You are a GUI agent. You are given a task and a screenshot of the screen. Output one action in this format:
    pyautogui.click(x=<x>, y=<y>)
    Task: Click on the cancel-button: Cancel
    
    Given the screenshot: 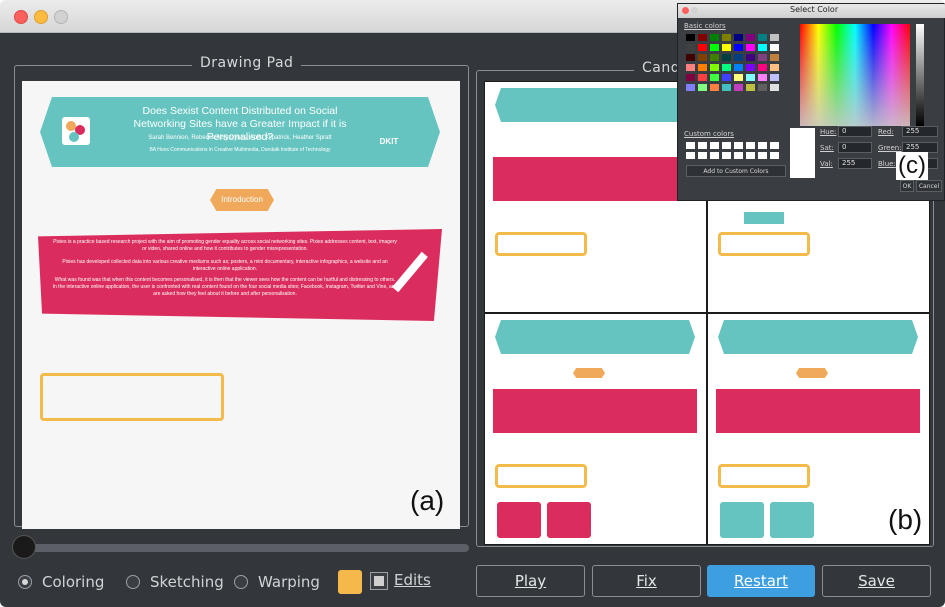 What is the action you would take?
    pyautogui.click(x=929, y=186)
    